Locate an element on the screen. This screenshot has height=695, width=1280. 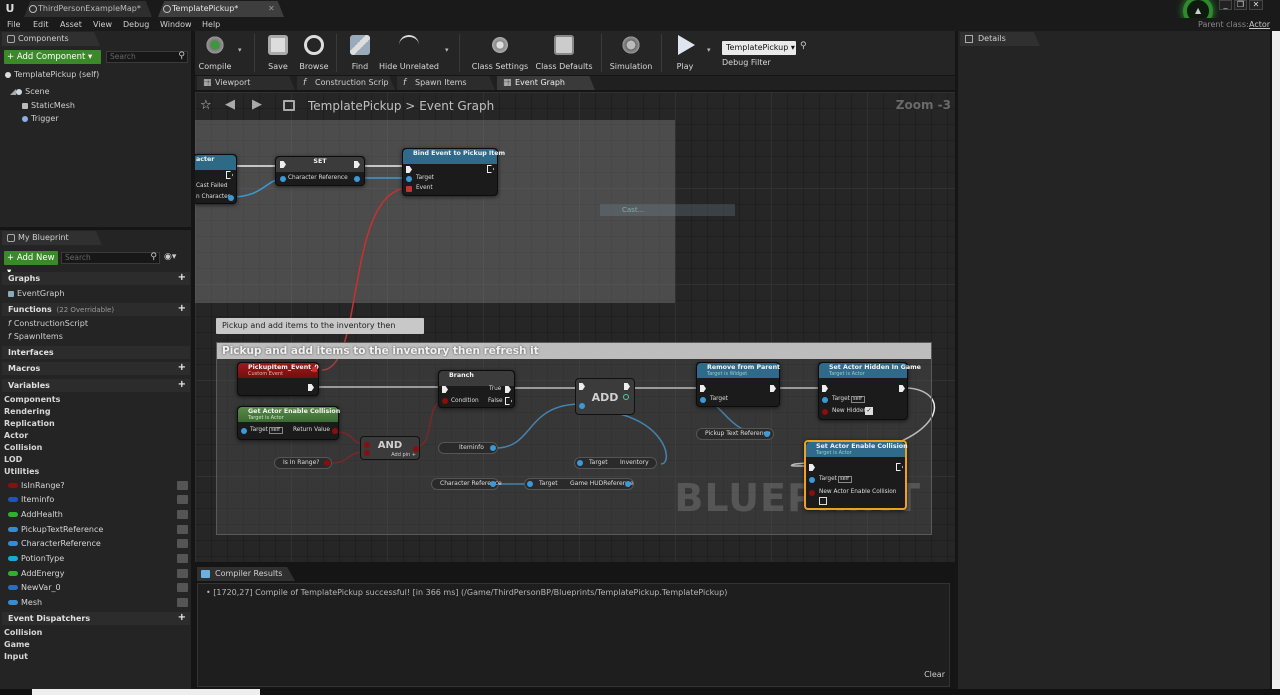
event-pin is located at coordinates (409, 189).